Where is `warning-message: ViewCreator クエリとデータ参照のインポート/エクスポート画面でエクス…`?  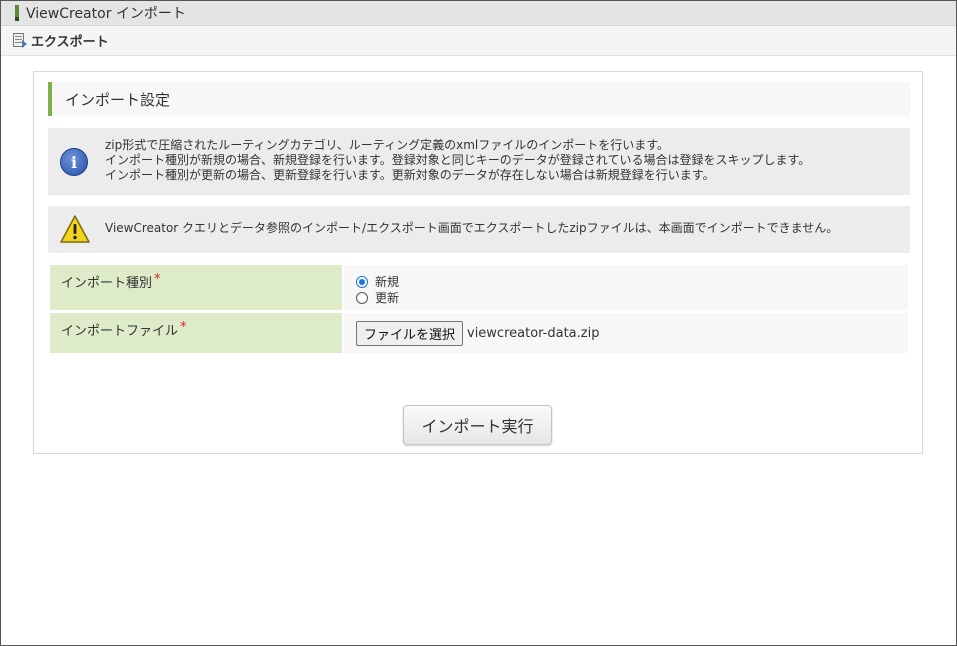 warning-message: ViewCreator クエリとデータ参照のインポート/エクスポート画面でエクス… is located at coordinates (479, 229).